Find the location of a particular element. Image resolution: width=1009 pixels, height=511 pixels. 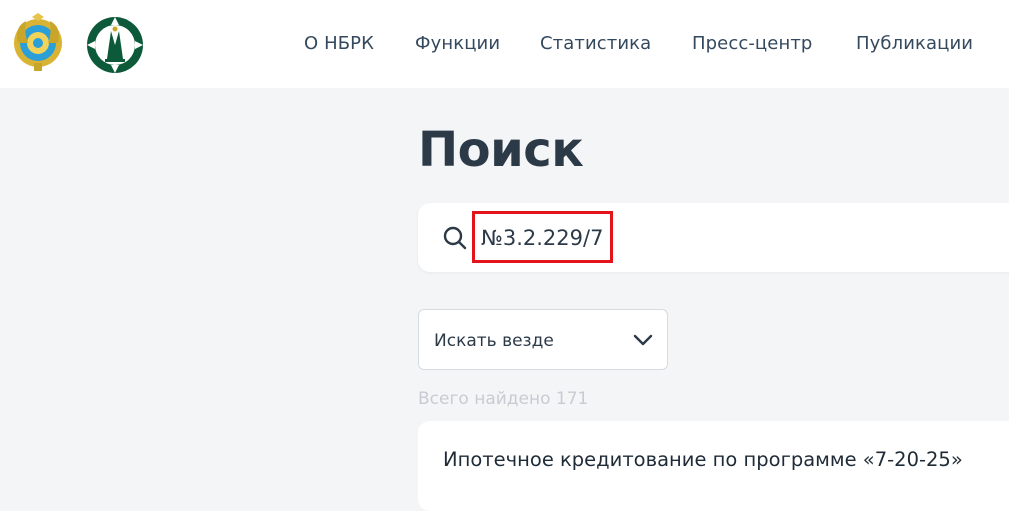

chevron-down-icon is located at coordinates (643, 340).